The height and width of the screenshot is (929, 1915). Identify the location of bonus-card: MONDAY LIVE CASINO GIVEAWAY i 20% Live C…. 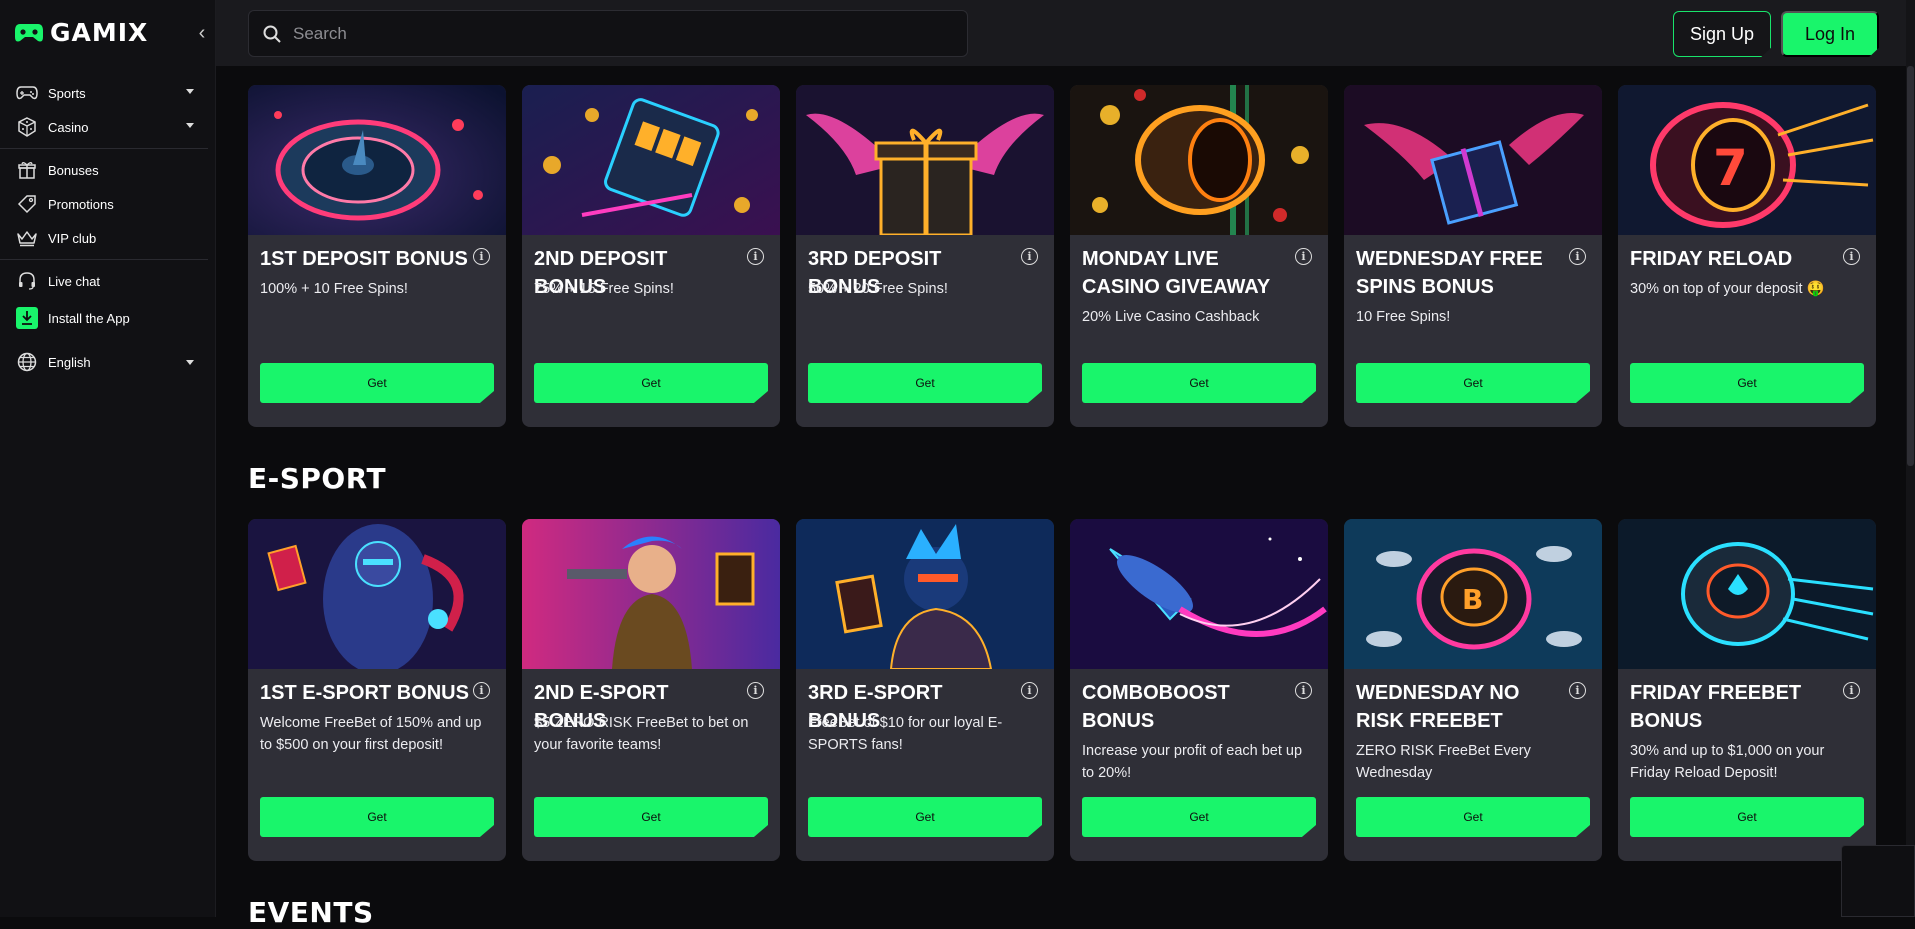
(1199, 256).